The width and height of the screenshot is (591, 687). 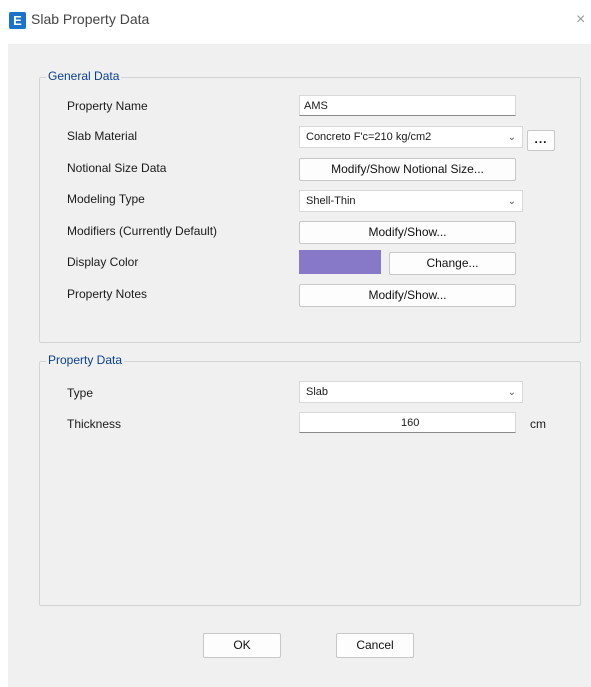 What do you see at coordinates (84, 76) in the screenshot?
I see `general-data-group-label: General Data` at bounding box center [84, 76].